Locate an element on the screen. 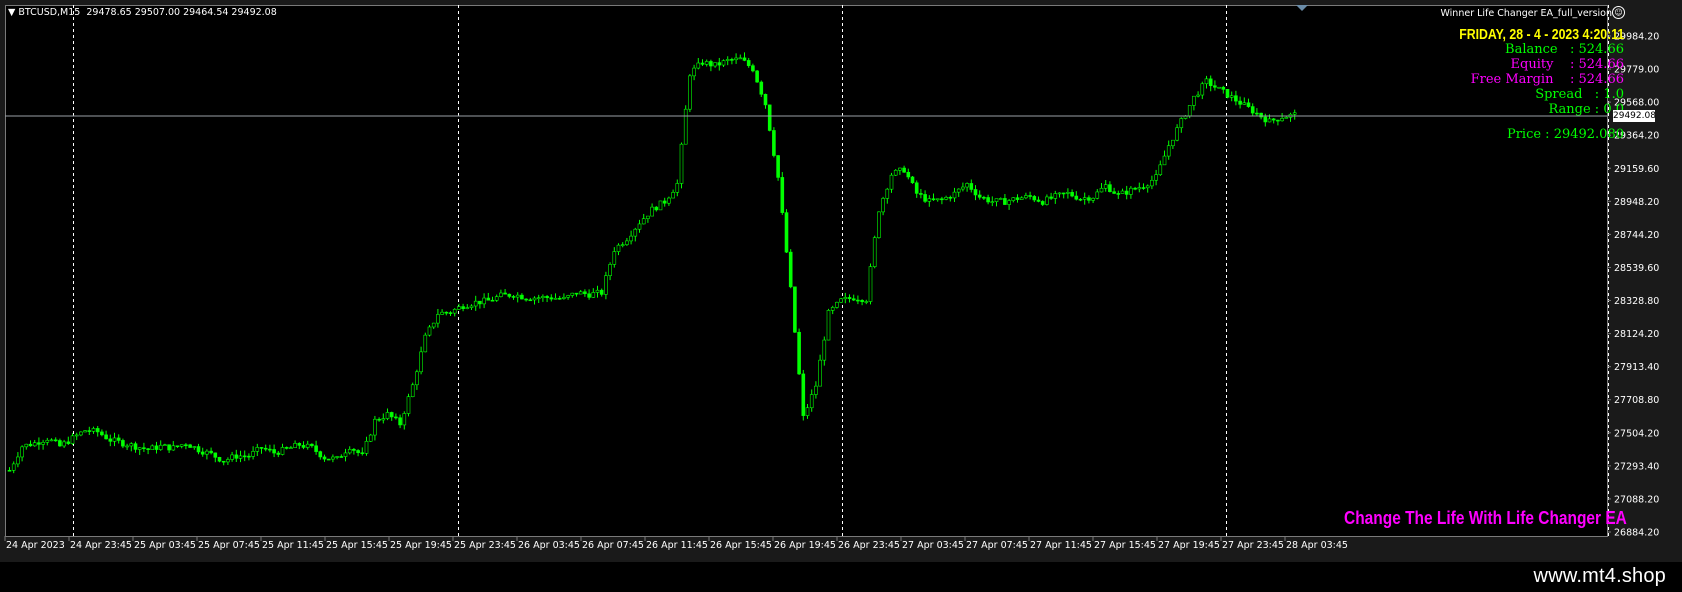  time-axis-label: 26 Apr 11:45 is located at coordinates (677, 545).